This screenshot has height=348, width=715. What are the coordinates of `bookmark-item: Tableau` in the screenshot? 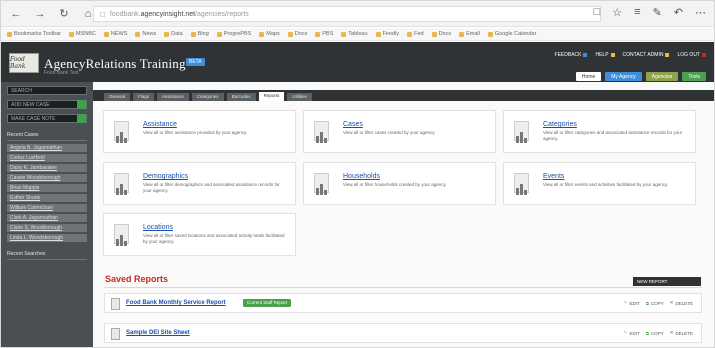 It's located at (354, 34).